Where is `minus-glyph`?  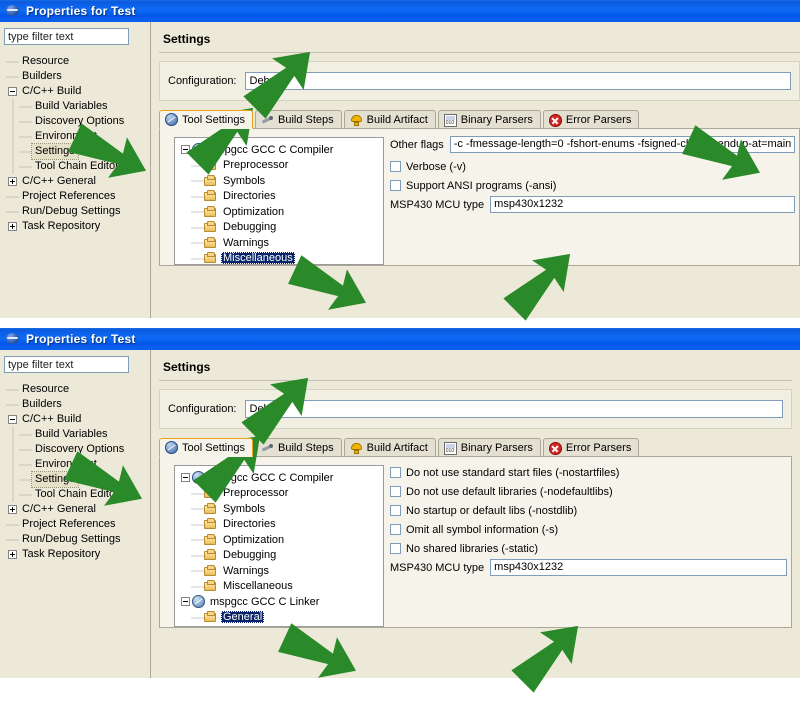 minus-glyph is located at coordinates (185, 478).